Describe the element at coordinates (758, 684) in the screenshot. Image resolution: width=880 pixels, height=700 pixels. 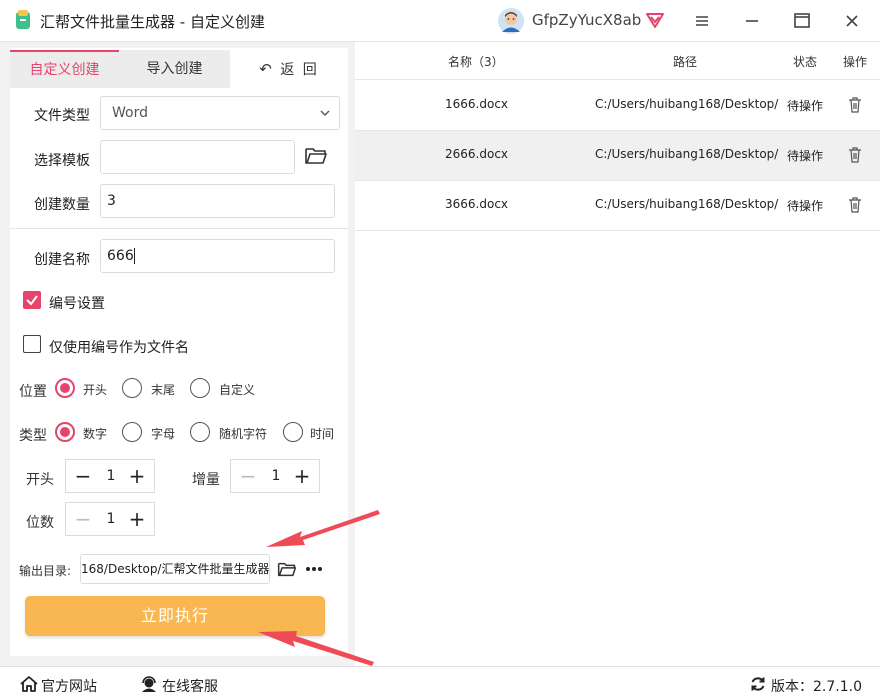
I see `refresh-icon` at that location.